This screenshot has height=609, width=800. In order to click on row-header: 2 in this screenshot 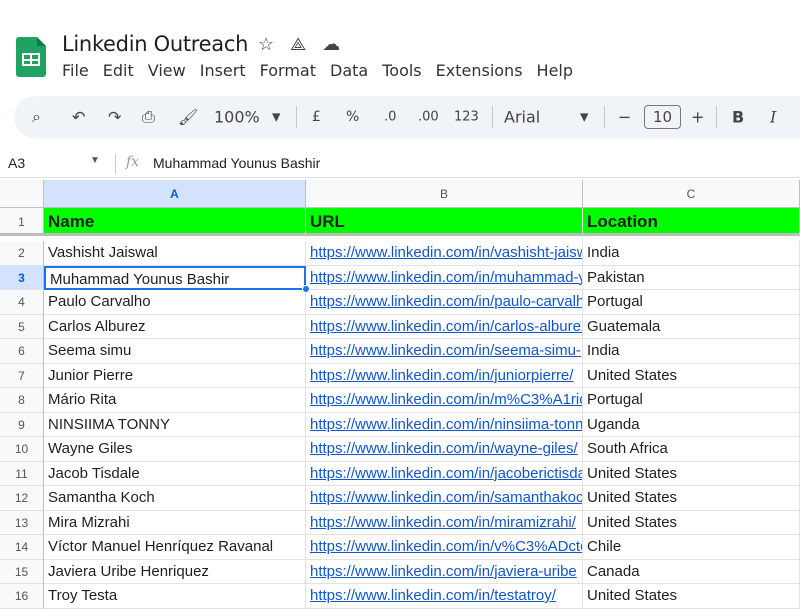, I will do `click(22, 253)`.